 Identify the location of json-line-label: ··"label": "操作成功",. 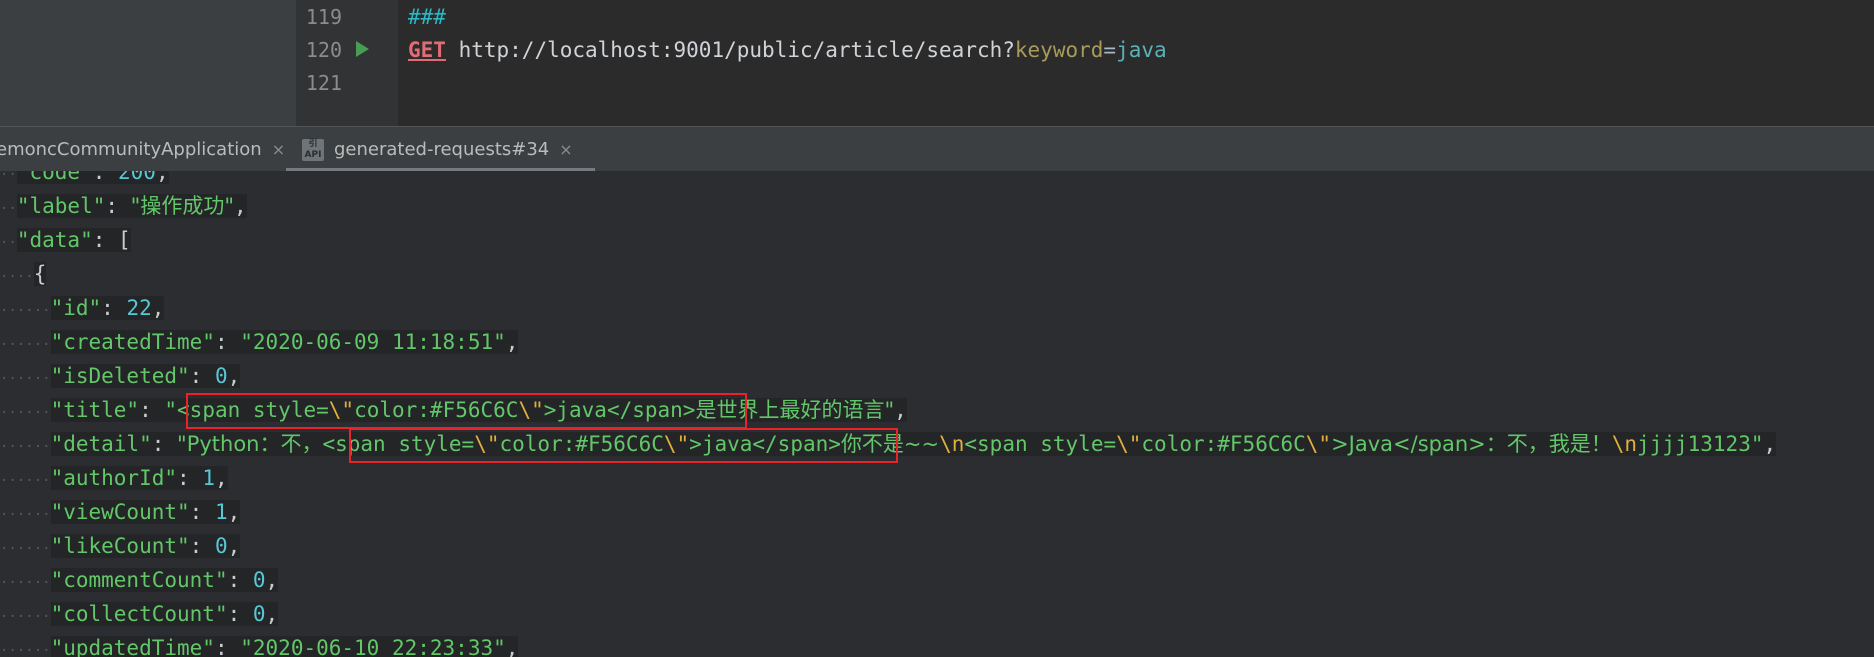
(123, 206).